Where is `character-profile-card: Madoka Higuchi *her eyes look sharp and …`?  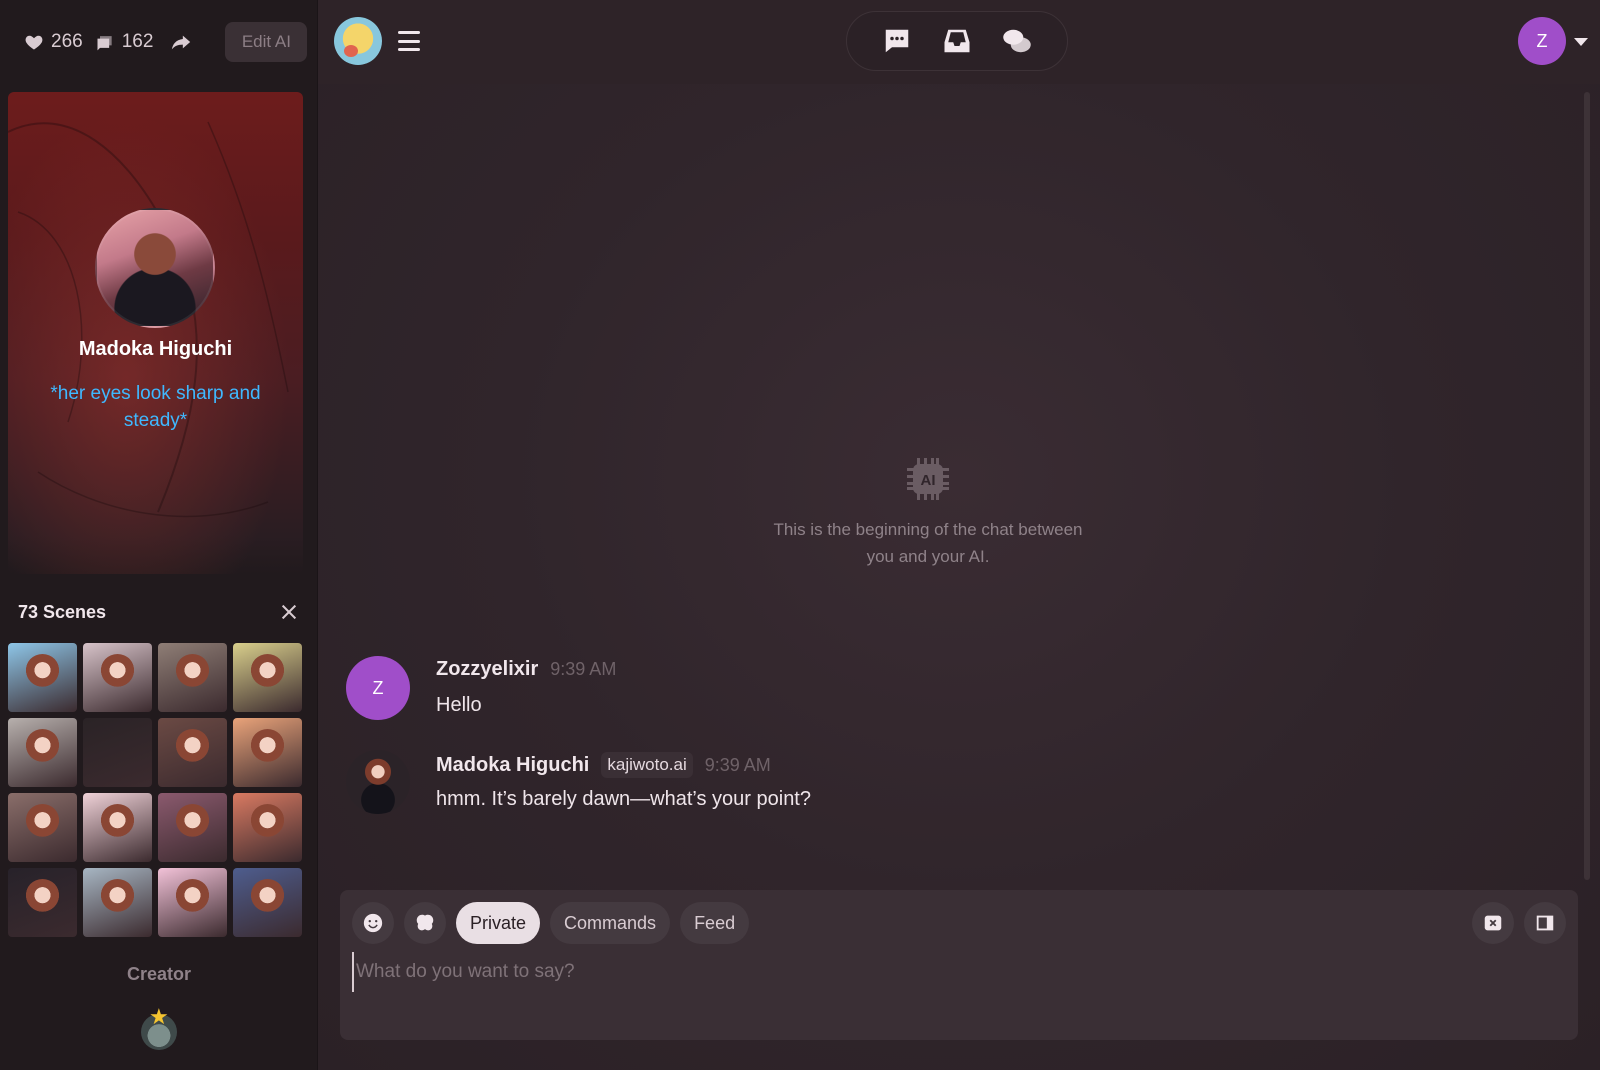
character-profile-card: Madoka Higuchi *her eyes look sharp and … is located at coordinates (155, 333).